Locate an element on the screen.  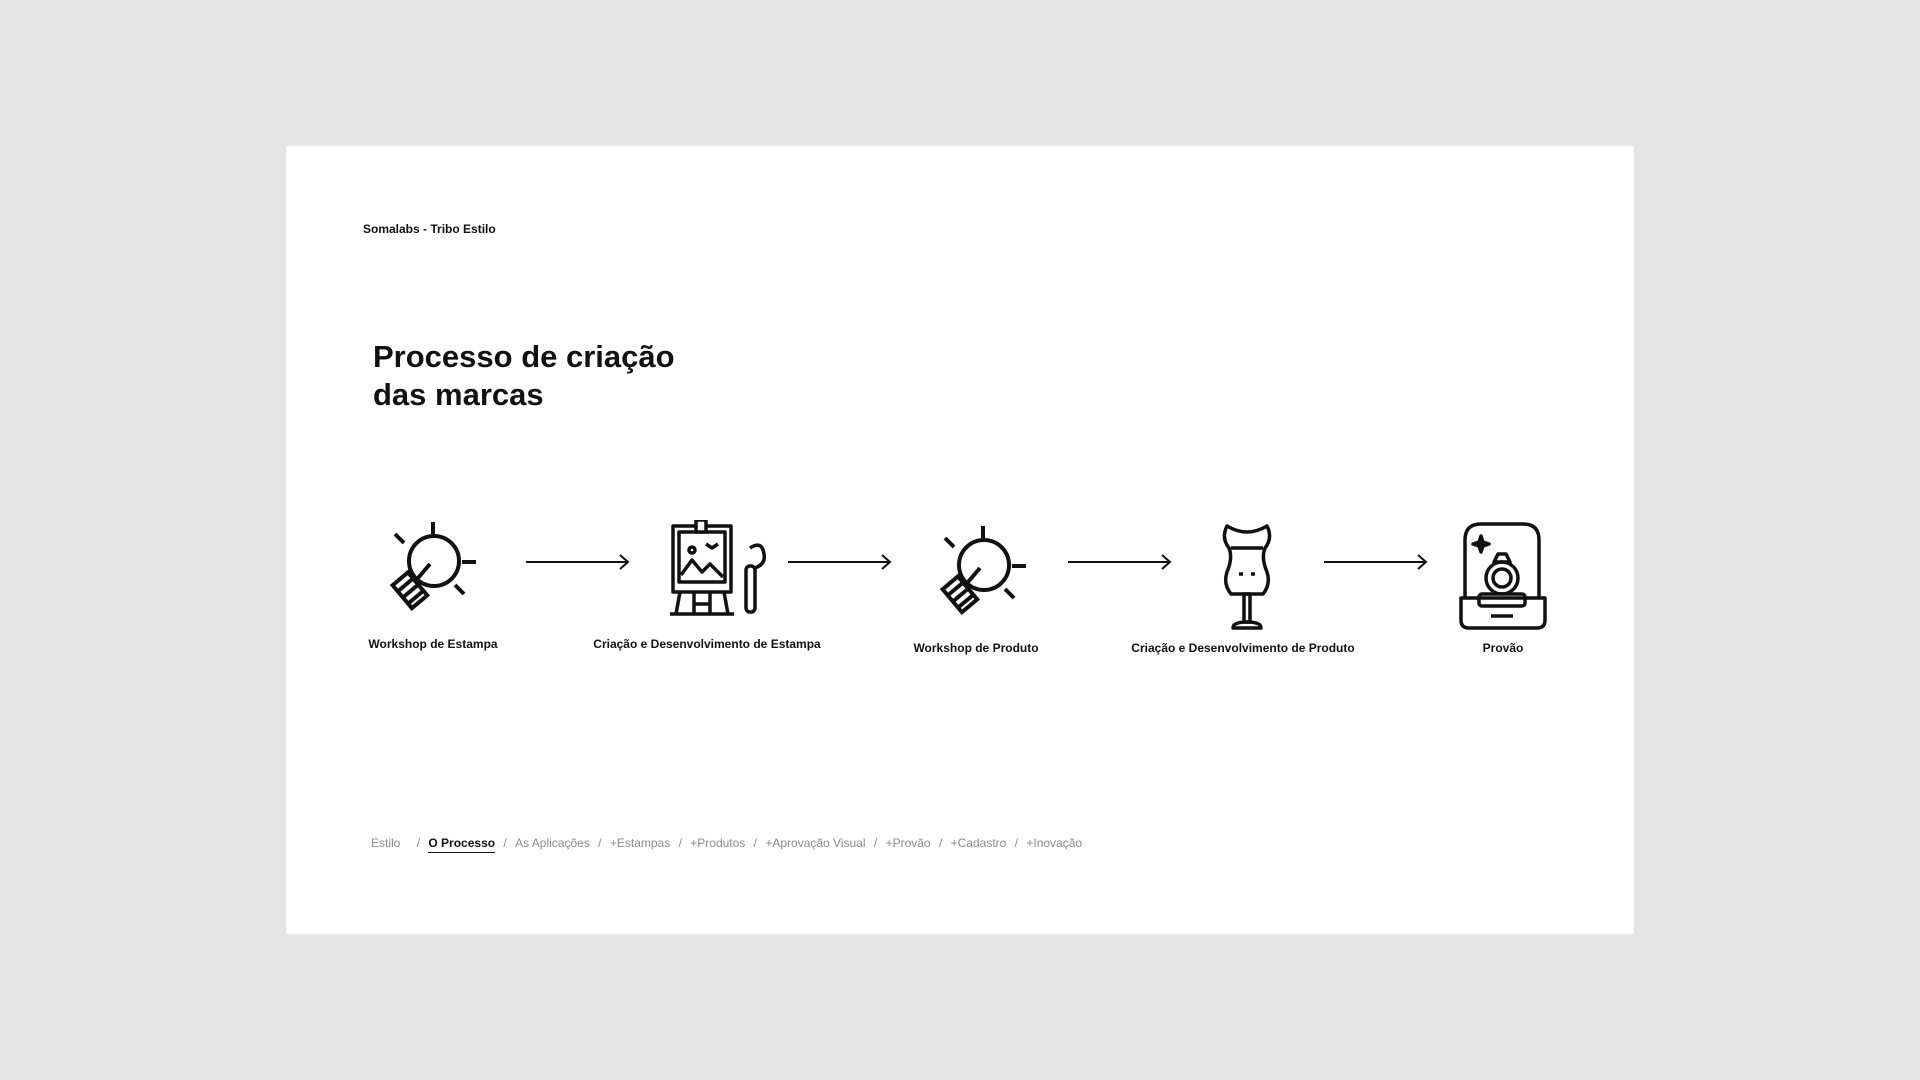
nav-item-aprovacao-visual: +Aprovação Visual is located at coordinates (815, 843).